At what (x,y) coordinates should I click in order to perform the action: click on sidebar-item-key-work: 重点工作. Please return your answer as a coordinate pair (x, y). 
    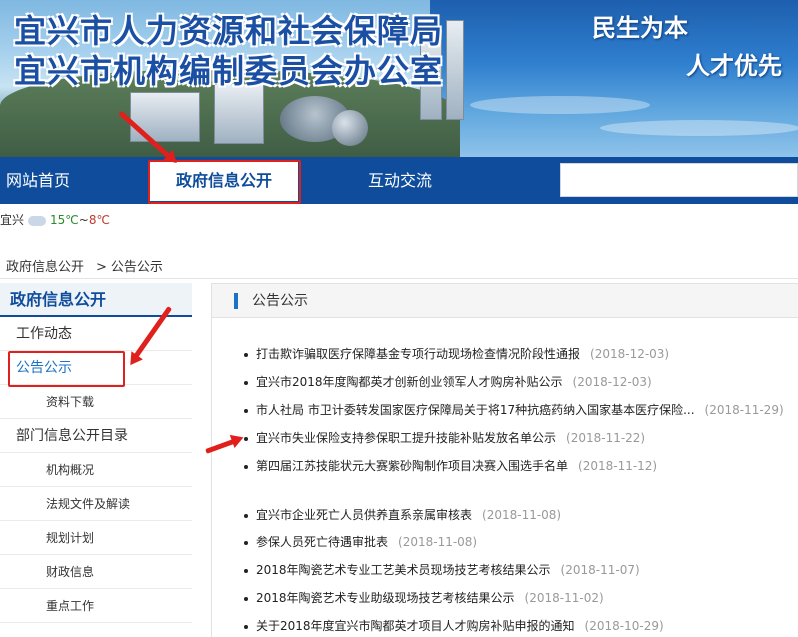
    Looking at the image, I should click on (96, 606).